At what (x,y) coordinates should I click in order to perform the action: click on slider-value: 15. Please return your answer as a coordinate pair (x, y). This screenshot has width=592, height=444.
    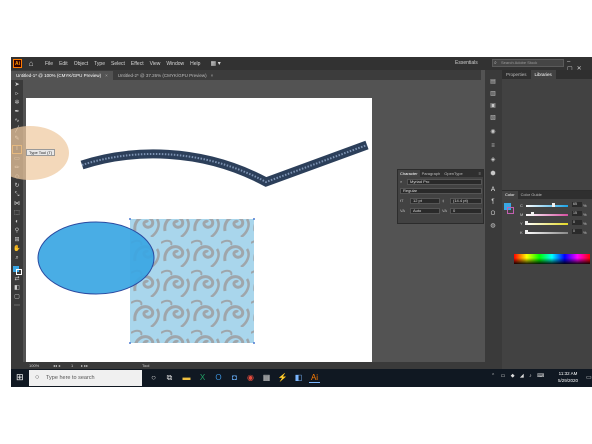
    Looking at the image, I should click on (577, 213).